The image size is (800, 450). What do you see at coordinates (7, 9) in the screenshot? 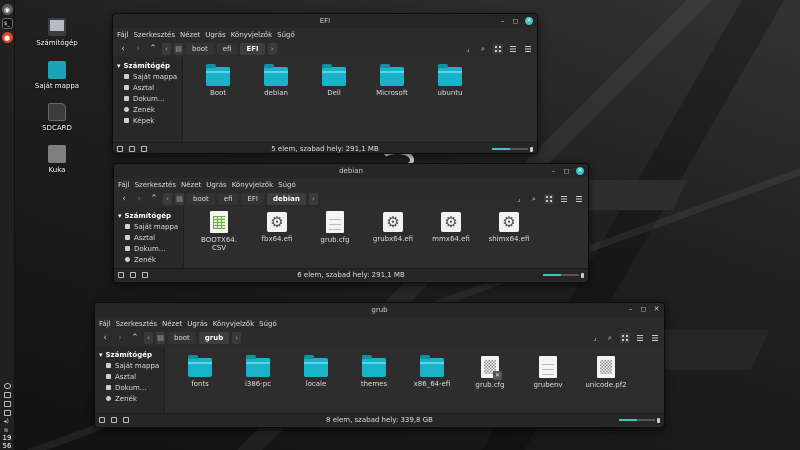
I see `menu-button: ◉` at bounding box center [7, 9].